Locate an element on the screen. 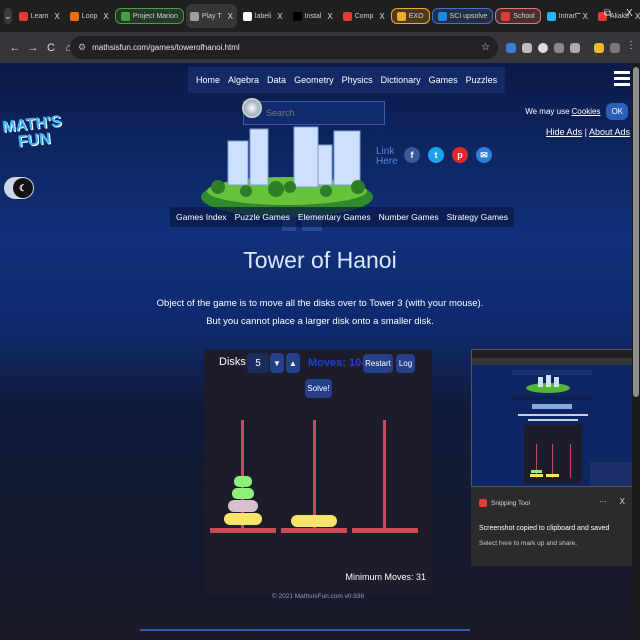 This screenshot has height=640, width=640. twitter-icon: t is located at coordinates (436, 155).